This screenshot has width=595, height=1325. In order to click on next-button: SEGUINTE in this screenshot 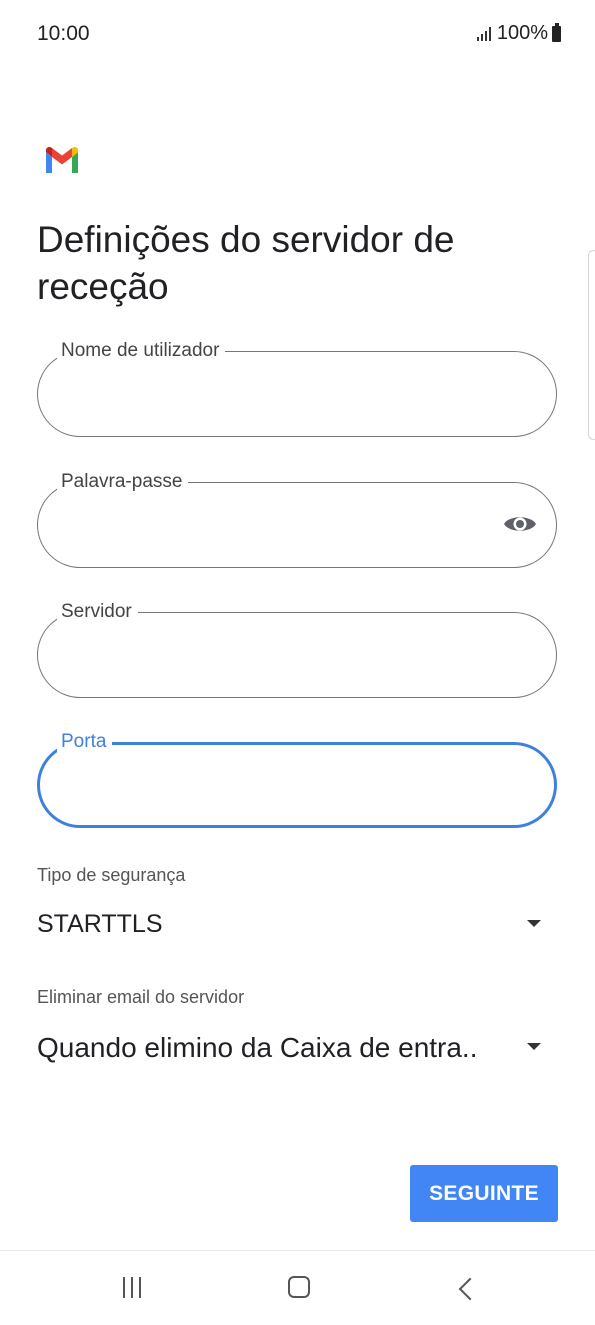, I will do `click(484, 1193)`.